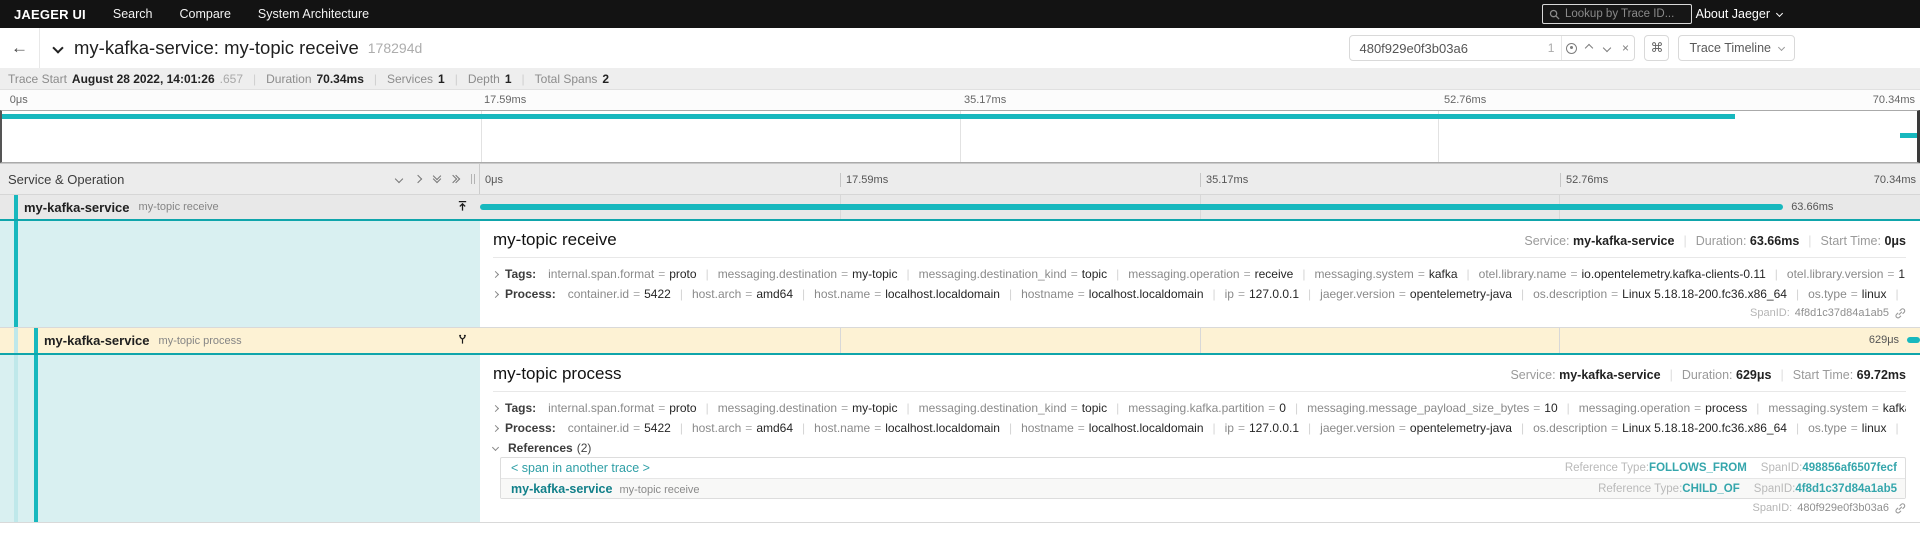 The image size is (1920, 553). I want to click on nav-item-compare: Compare, so click(204, 14).